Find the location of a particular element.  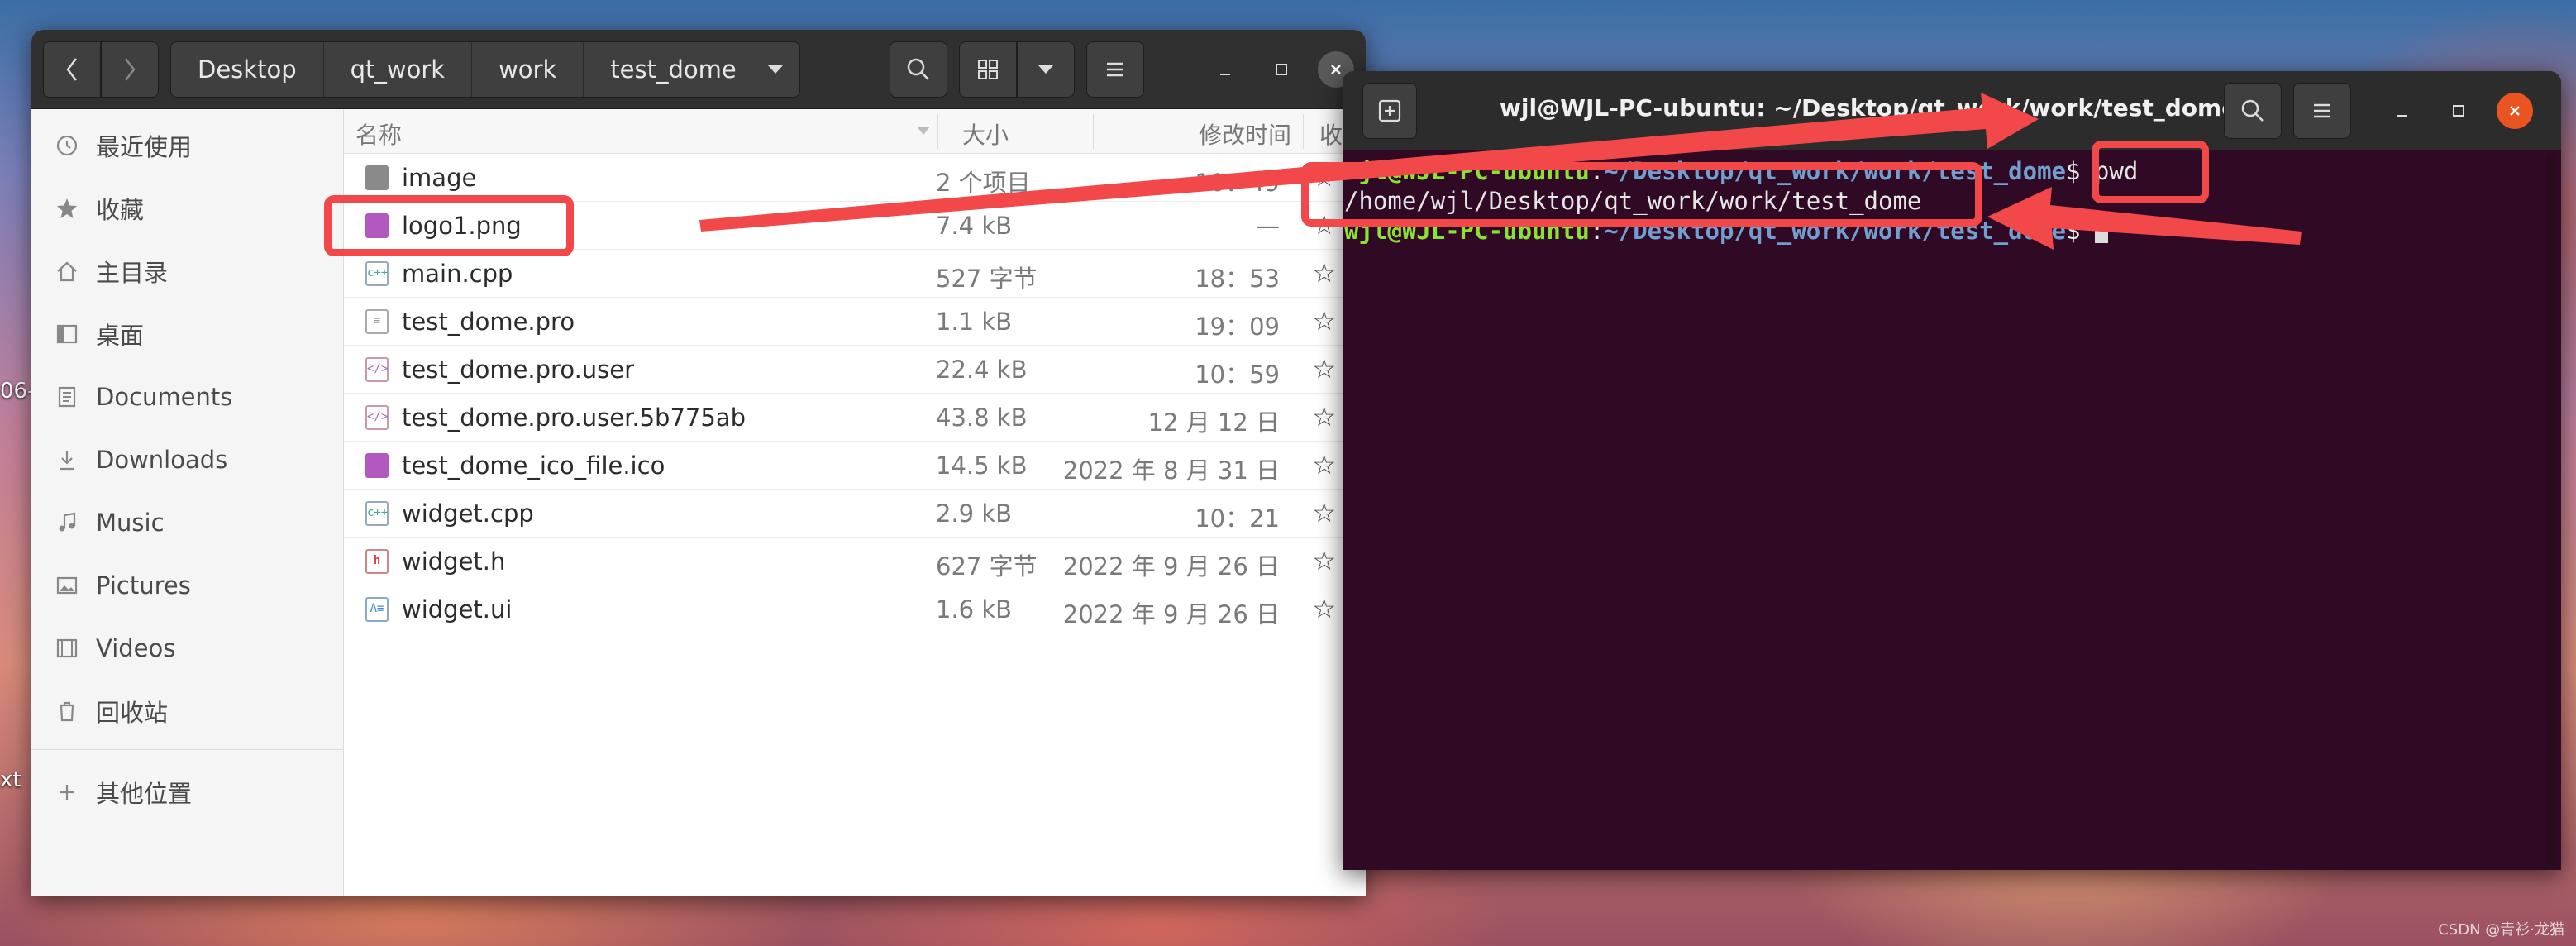

annotation-arrows is located at coordinates (1500, 171).